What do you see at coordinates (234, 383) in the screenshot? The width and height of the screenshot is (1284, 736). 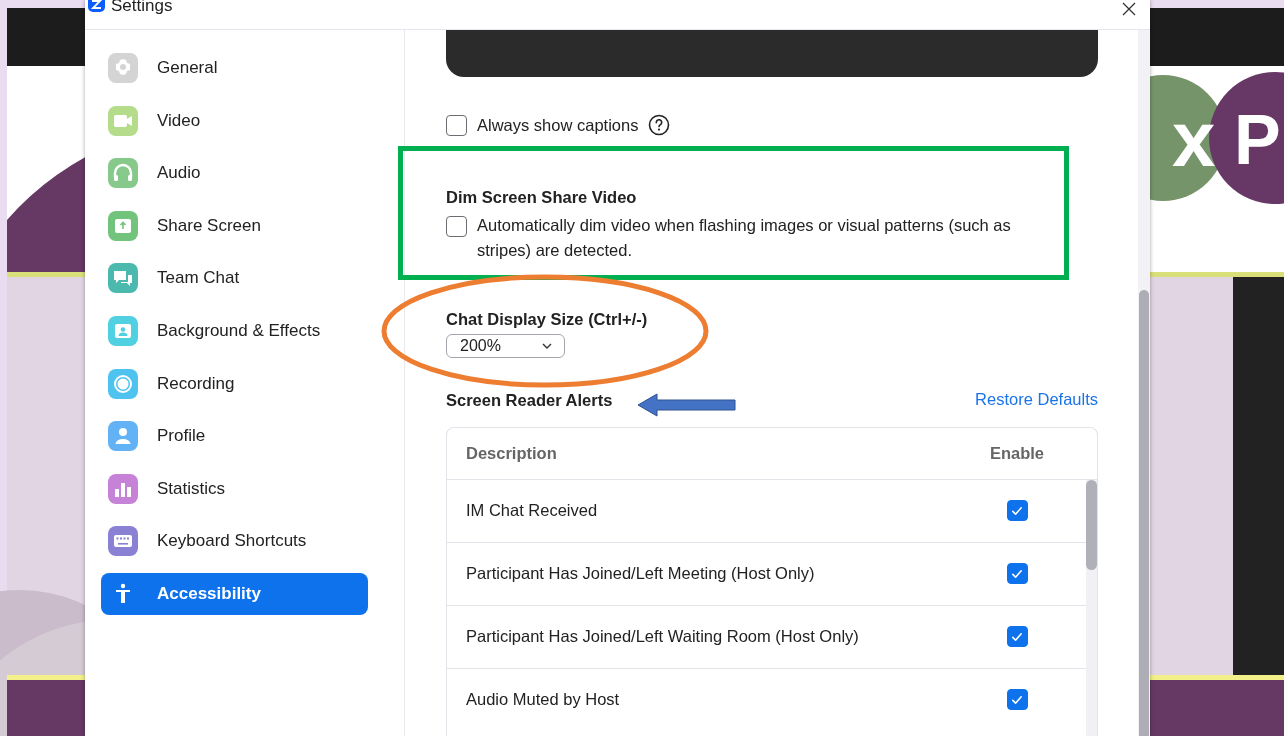 I see `sidebar-item: Recording` at bounding box center [234, 383].